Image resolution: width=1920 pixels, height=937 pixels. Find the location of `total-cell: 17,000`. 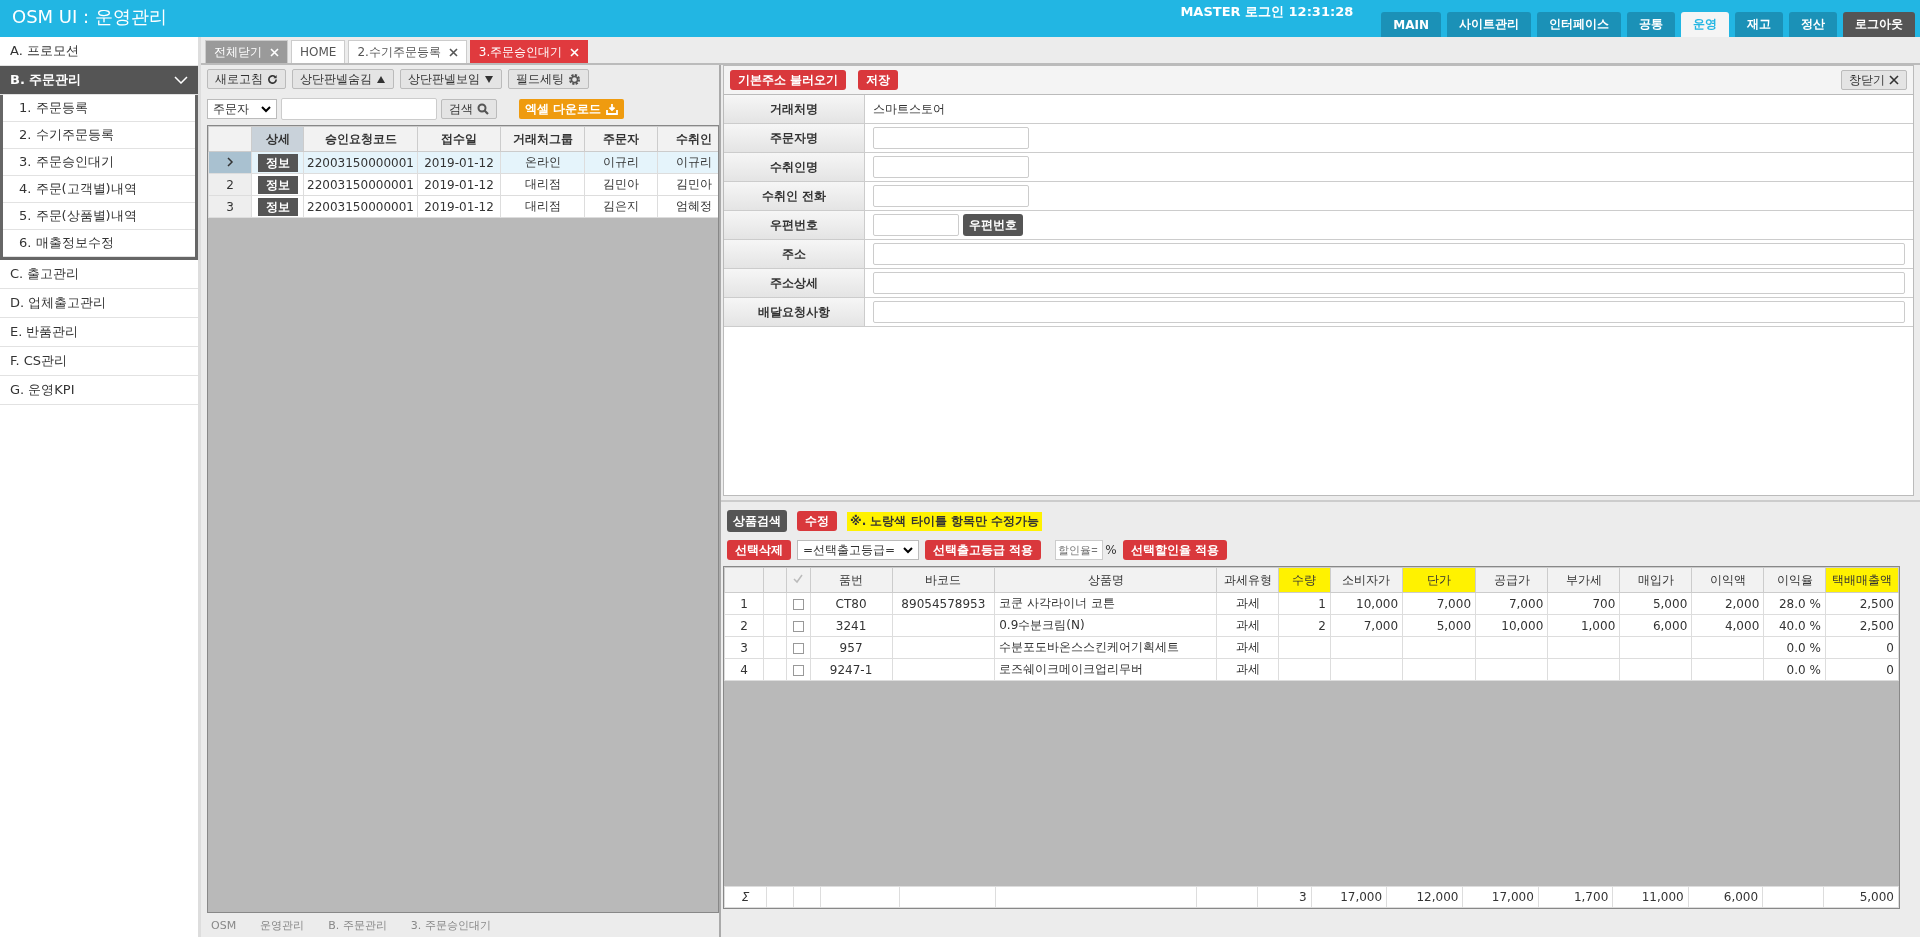

total-cell: 17,000 is located at coordinates (1512, 897).